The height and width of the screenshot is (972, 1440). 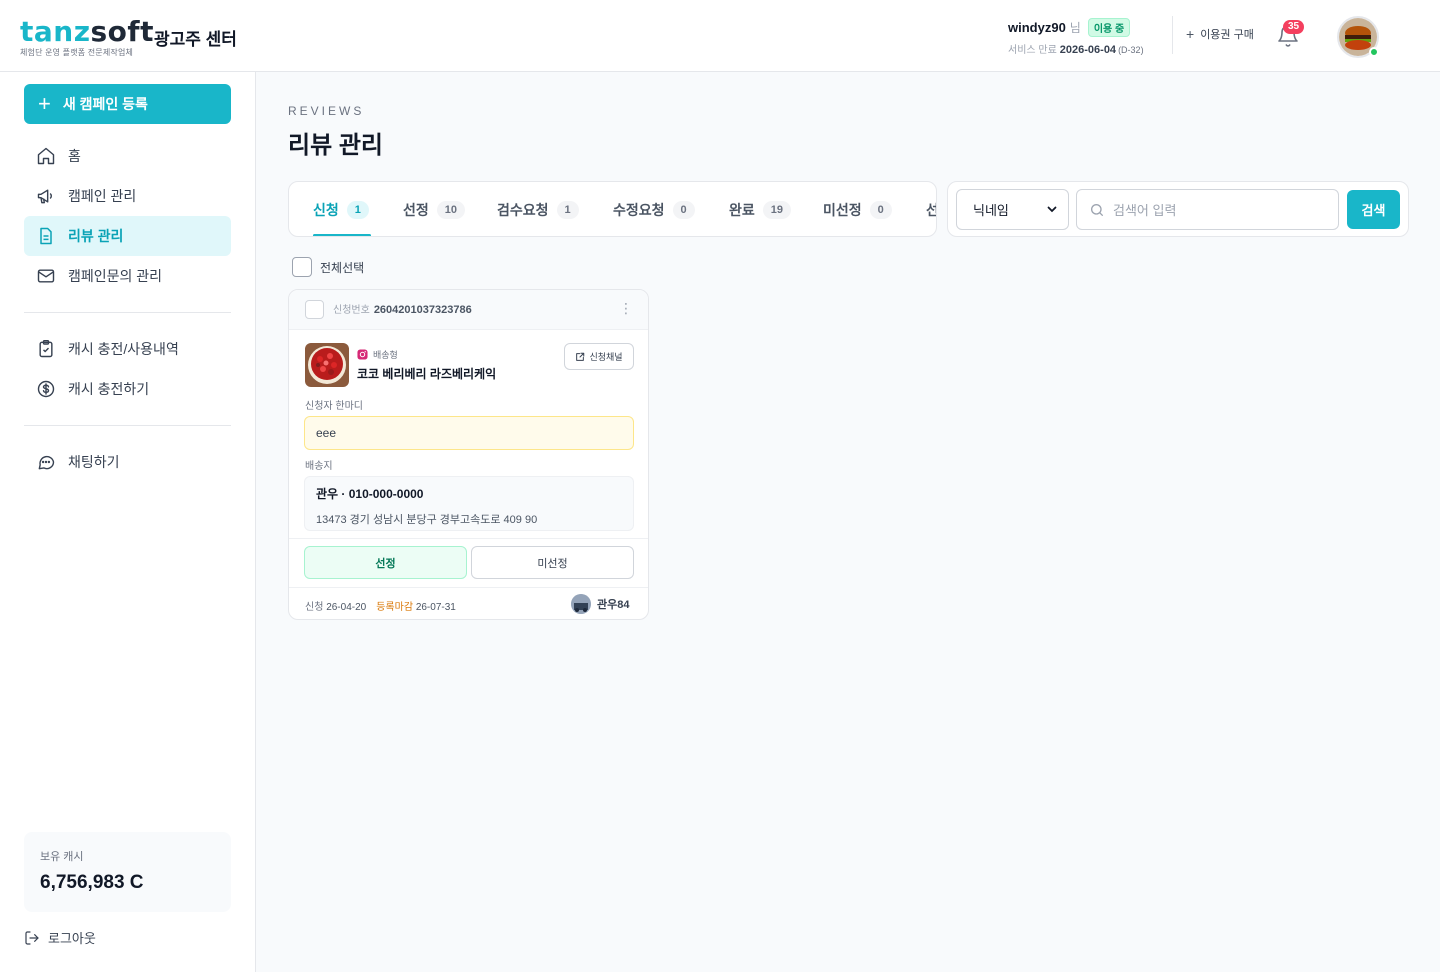 What do you see at coordinates (342, 235) in the screenshot?
I see `active-tab-indicator` at bounding box center [342, 235].